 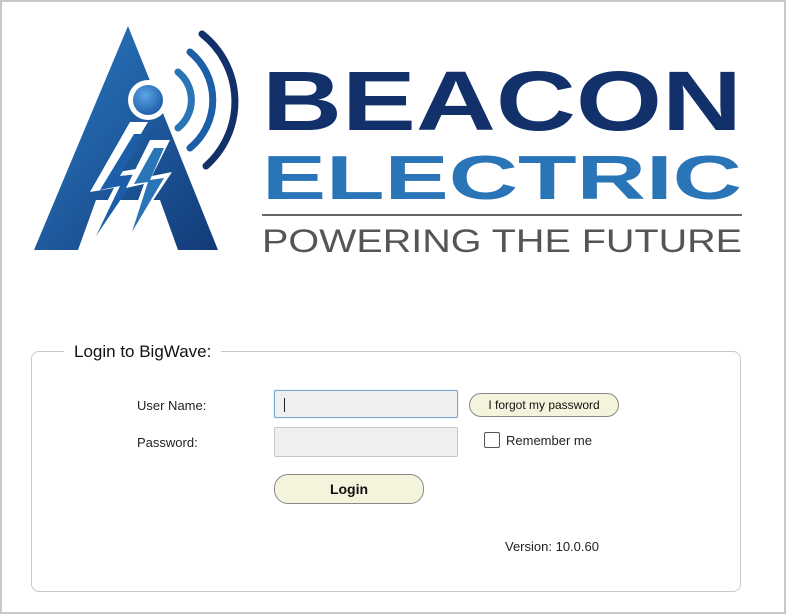 I want to click on login-button: Login, so click(x=349, y=489).